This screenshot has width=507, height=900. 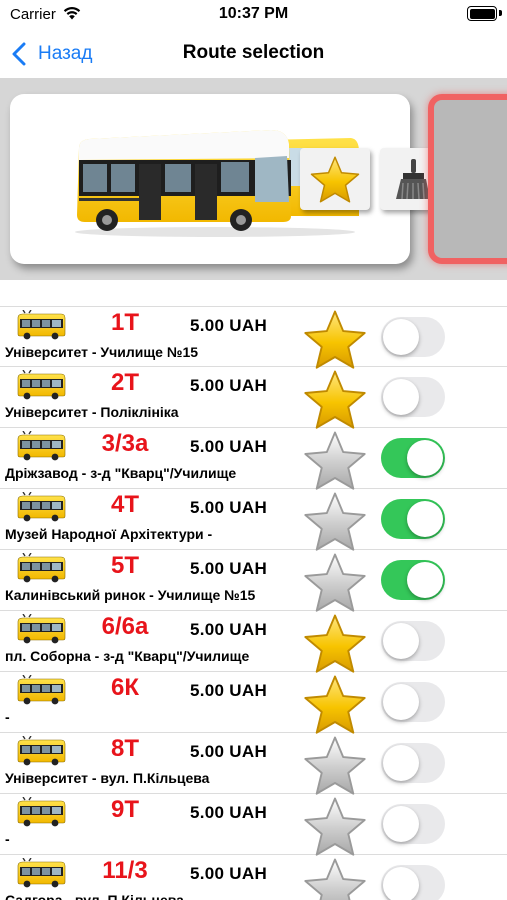 I want to click on brush-icon, so click(x=413, y=179).